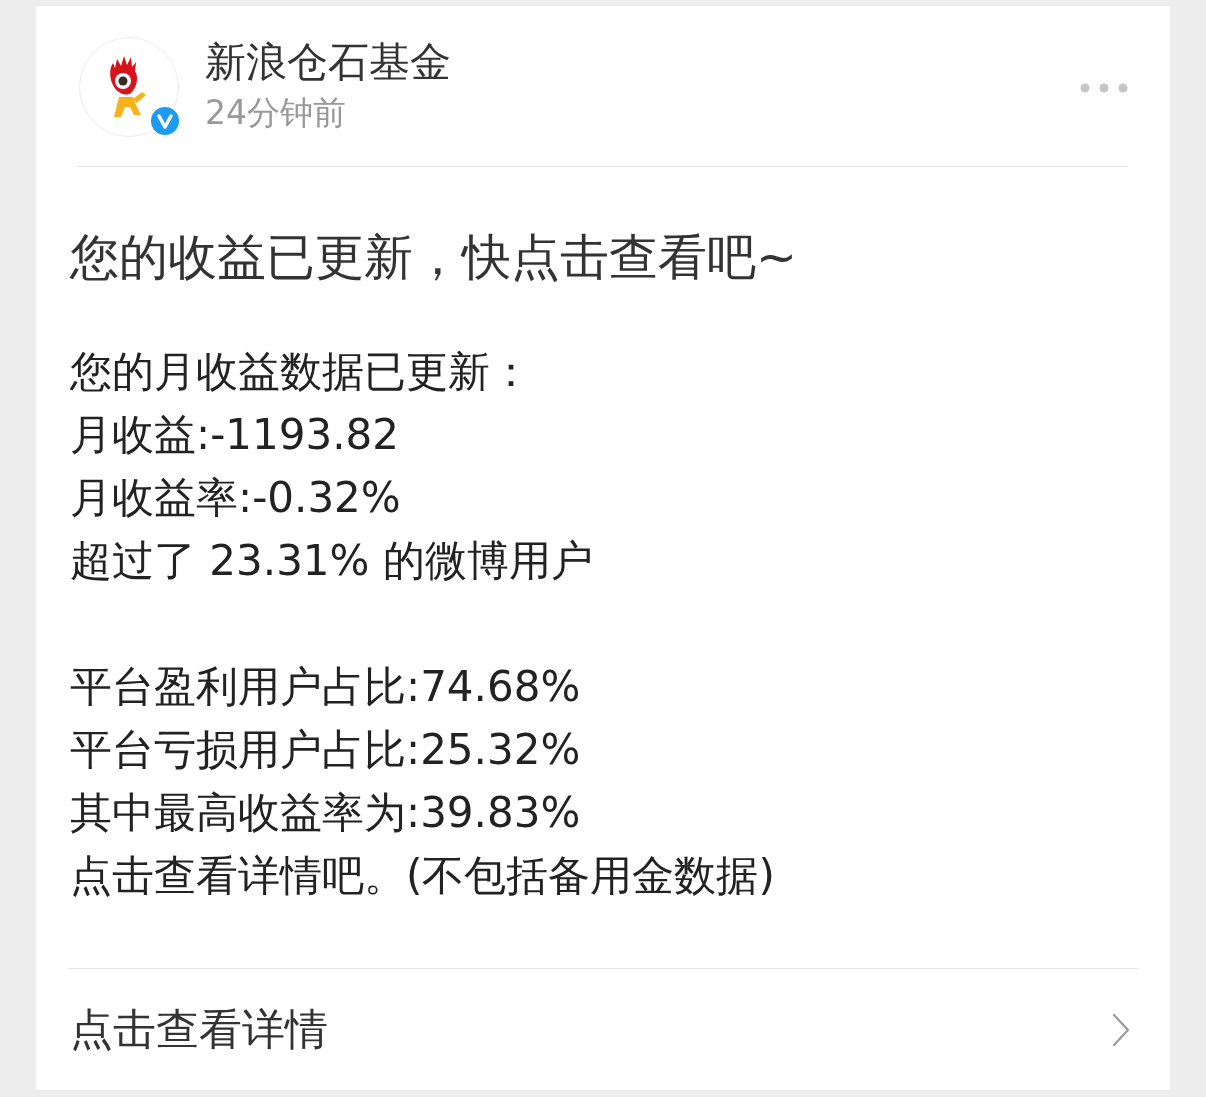  I want to click on post-time: 24分钟前, so click(275, 113).